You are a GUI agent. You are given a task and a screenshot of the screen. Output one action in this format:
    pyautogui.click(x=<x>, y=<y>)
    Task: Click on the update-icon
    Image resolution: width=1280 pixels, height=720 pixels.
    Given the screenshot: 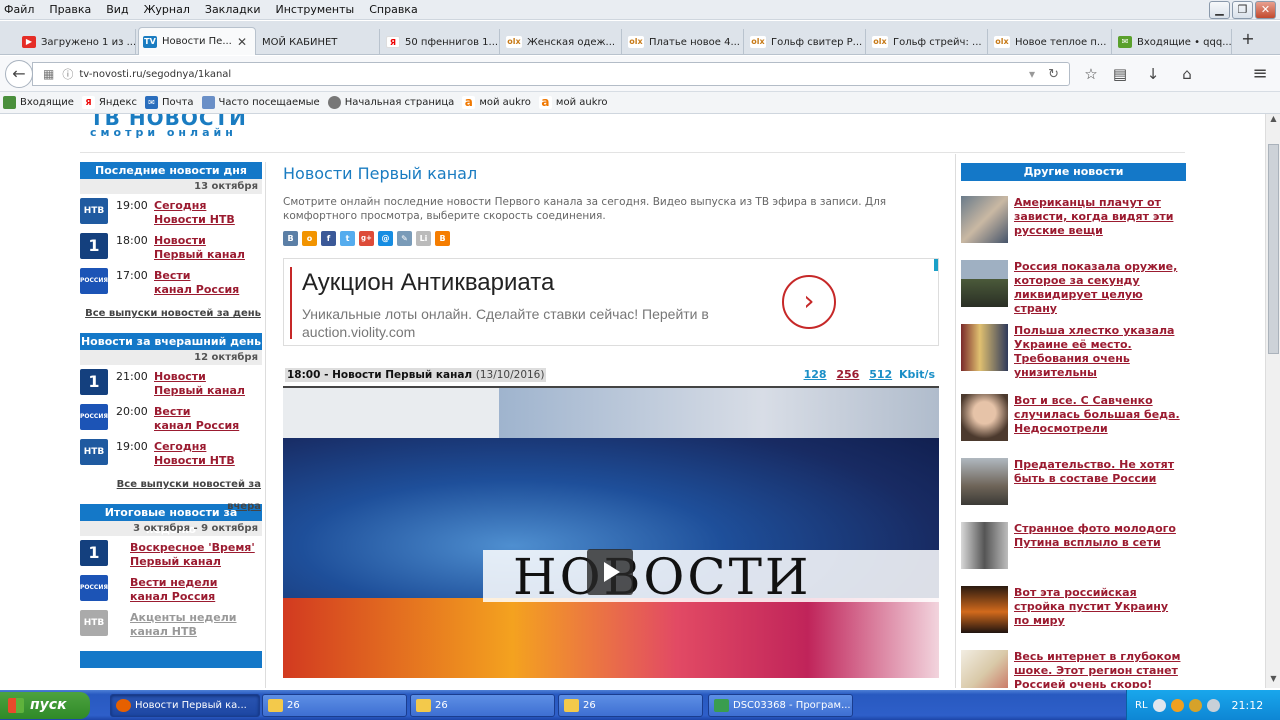 What is the action you would take?
    pyautogui.click(x=1177, y=705)
    